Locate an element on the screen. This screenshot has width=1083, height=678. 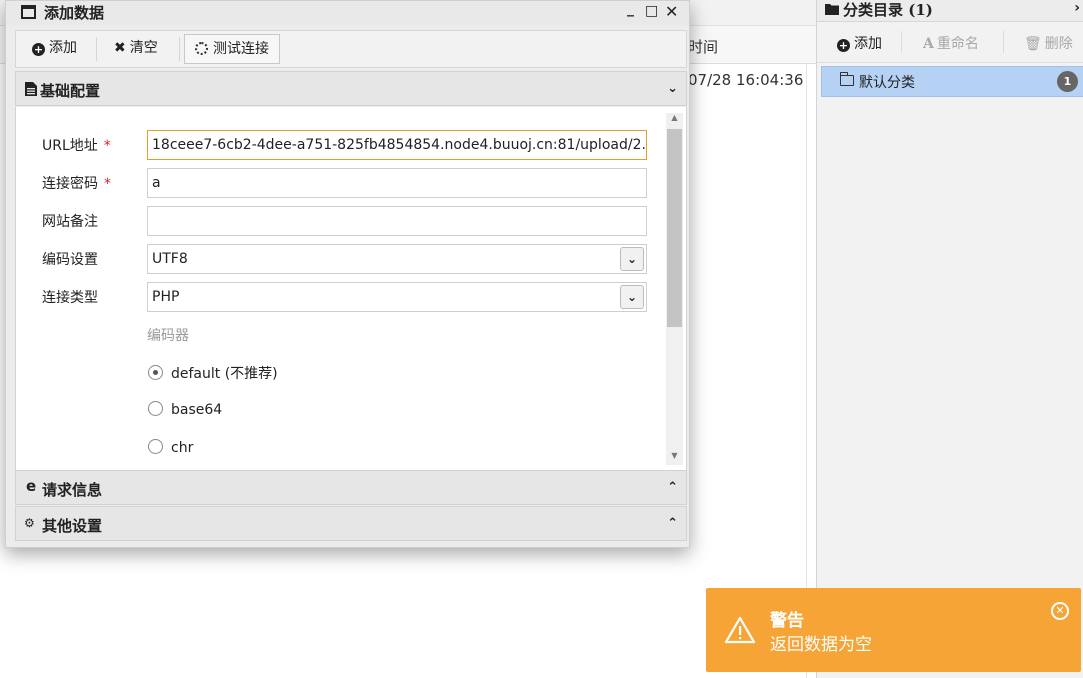
section-request-info-title: 请求信息 is located at coordinates (72, 490).